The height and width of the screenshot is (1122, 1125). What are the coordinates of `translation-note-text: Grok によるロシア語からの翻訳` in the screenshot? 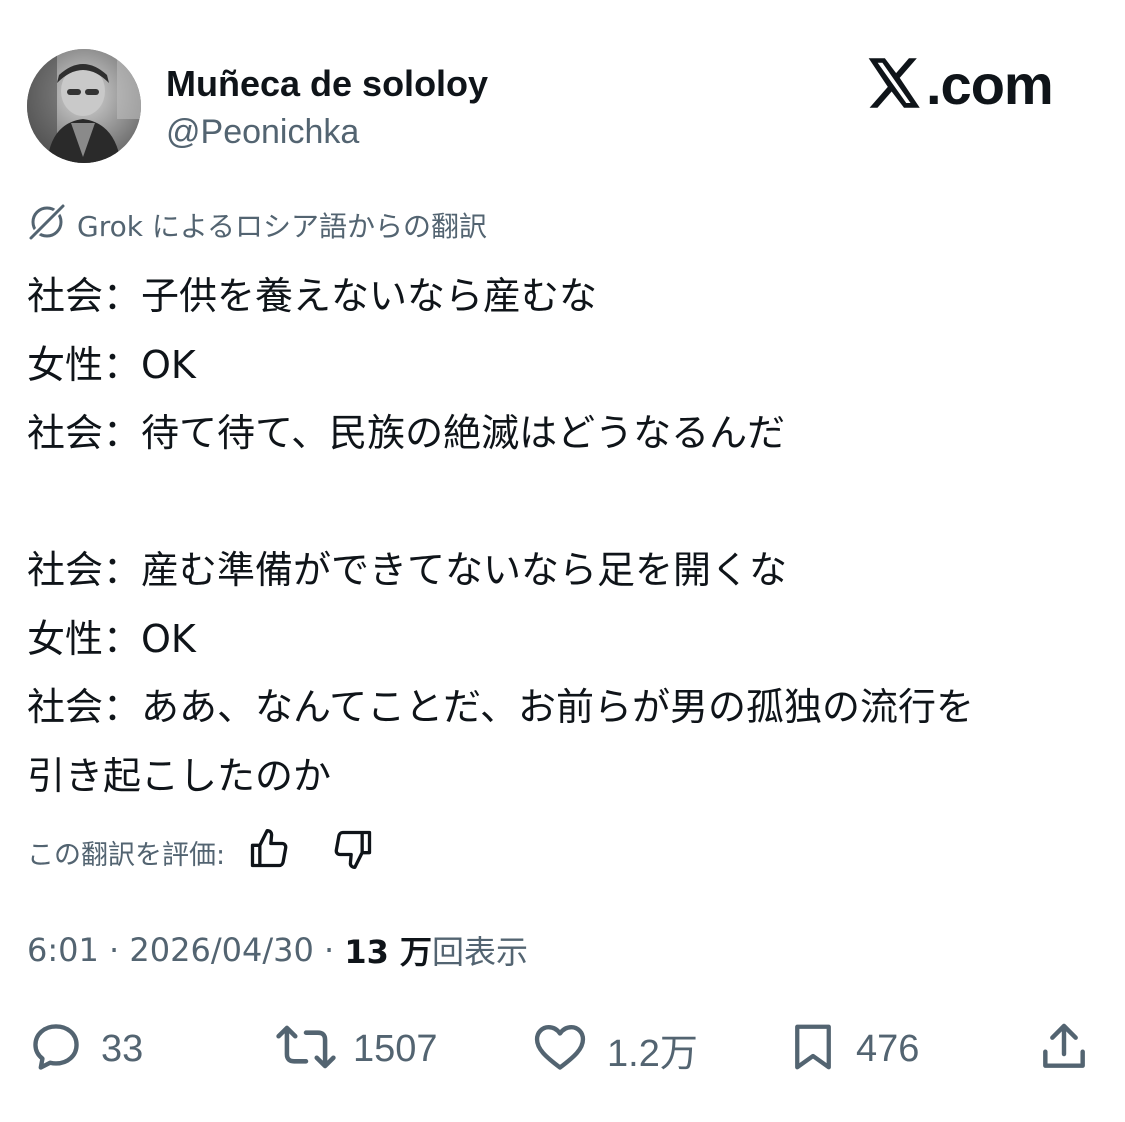 It's located at (282, 226).